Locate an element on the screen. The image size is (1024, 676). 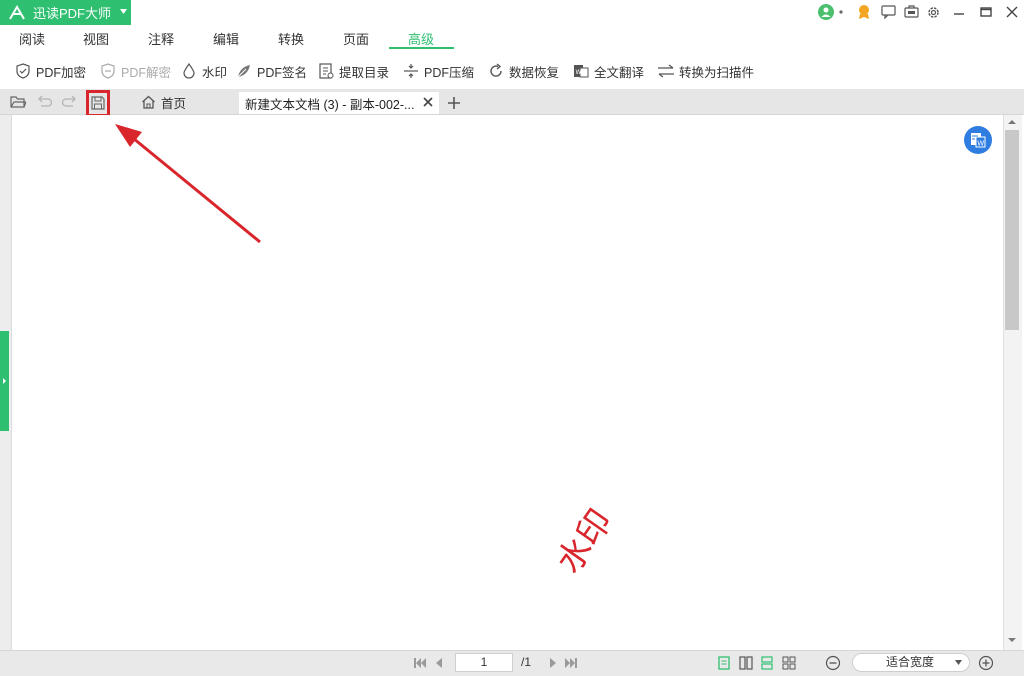
pdf-encrypt-label: PDF加密 is located at coordinates (61, 72).